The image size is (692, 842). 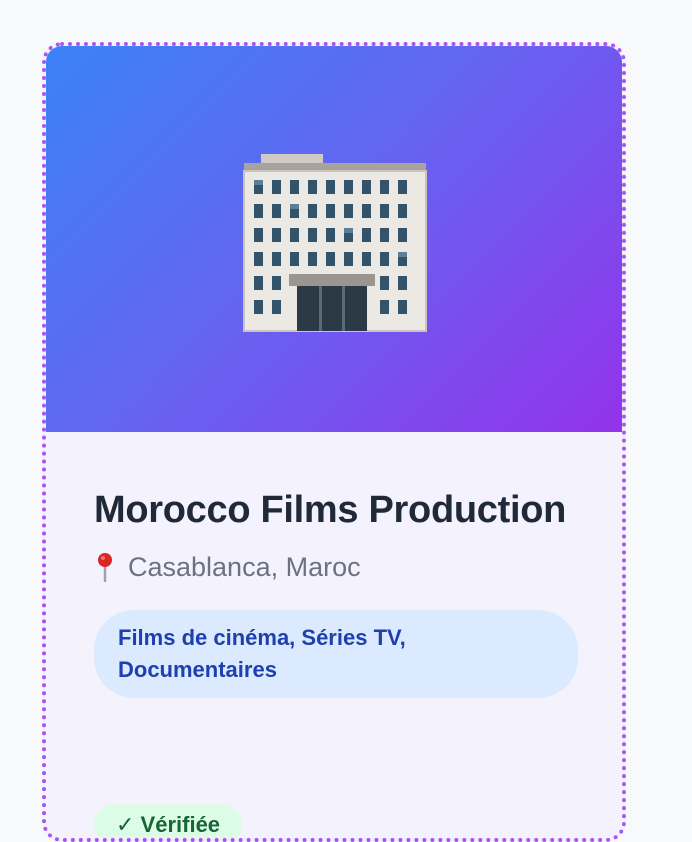 I want to click on company-location: Casablanca, Maroc, so click(x=336, y=567).